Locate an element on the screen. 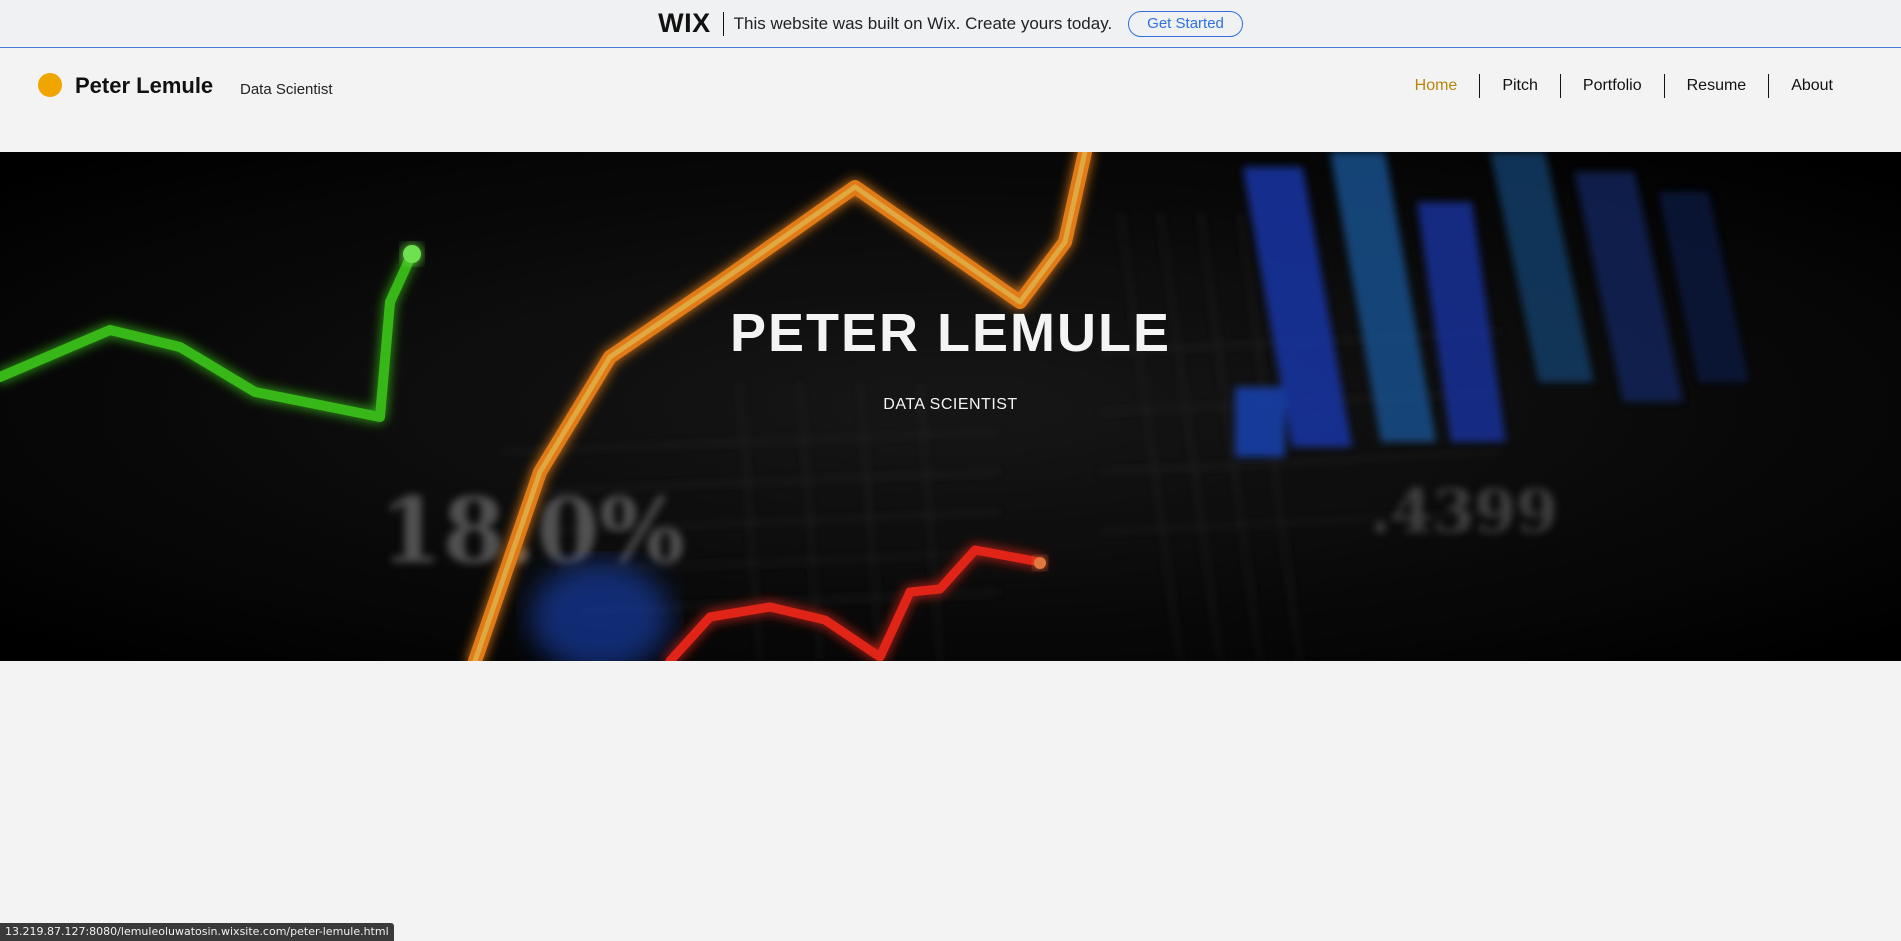 This screenshot has height=941, width=1901. brand-tagline: Data Scientist is located at coordinates (286, 89).